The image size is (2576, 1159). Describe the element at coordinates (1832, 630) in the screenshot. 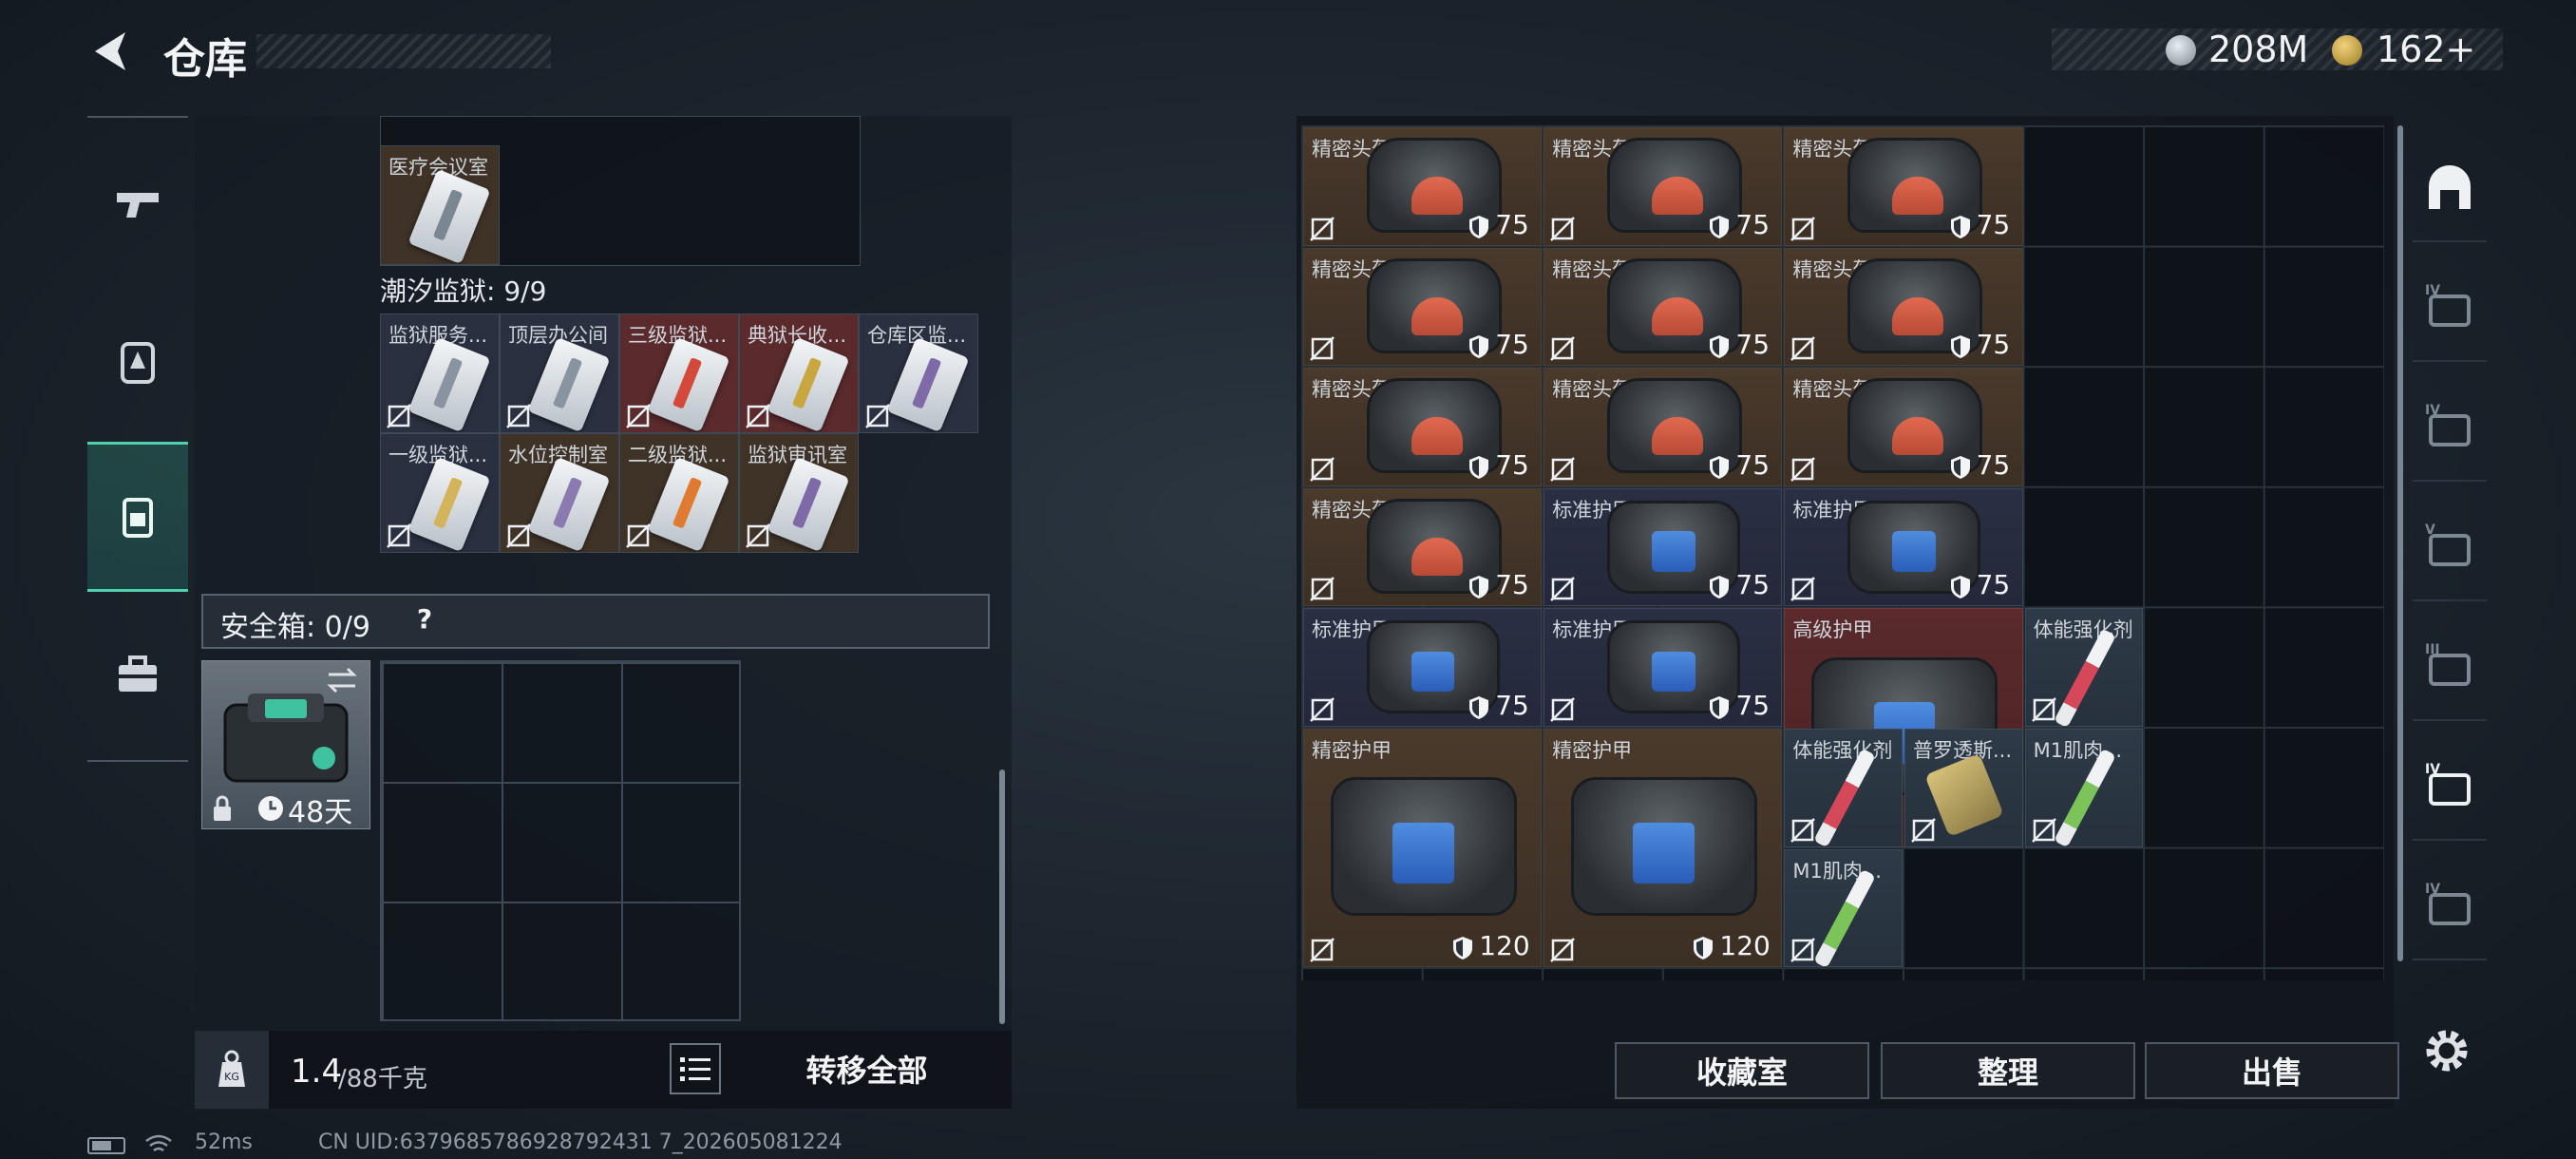

I see `item-name: 高级护甲` at that location.